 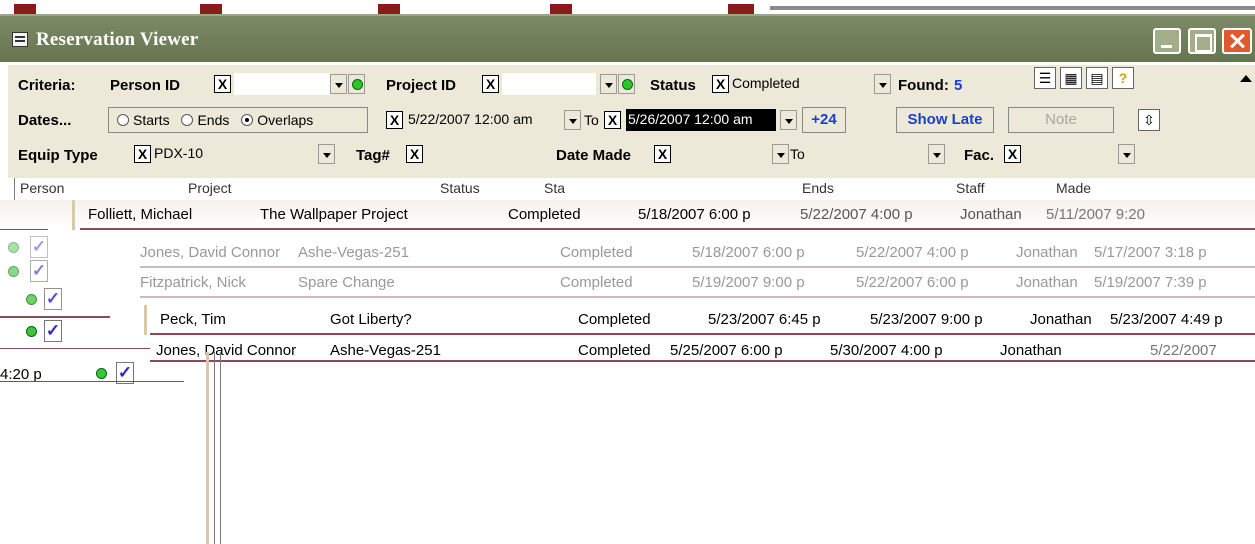 What do you see at coordinates (549, 84) in the screenshot?
I see `project-id-field` at bounding box center [549, 84].